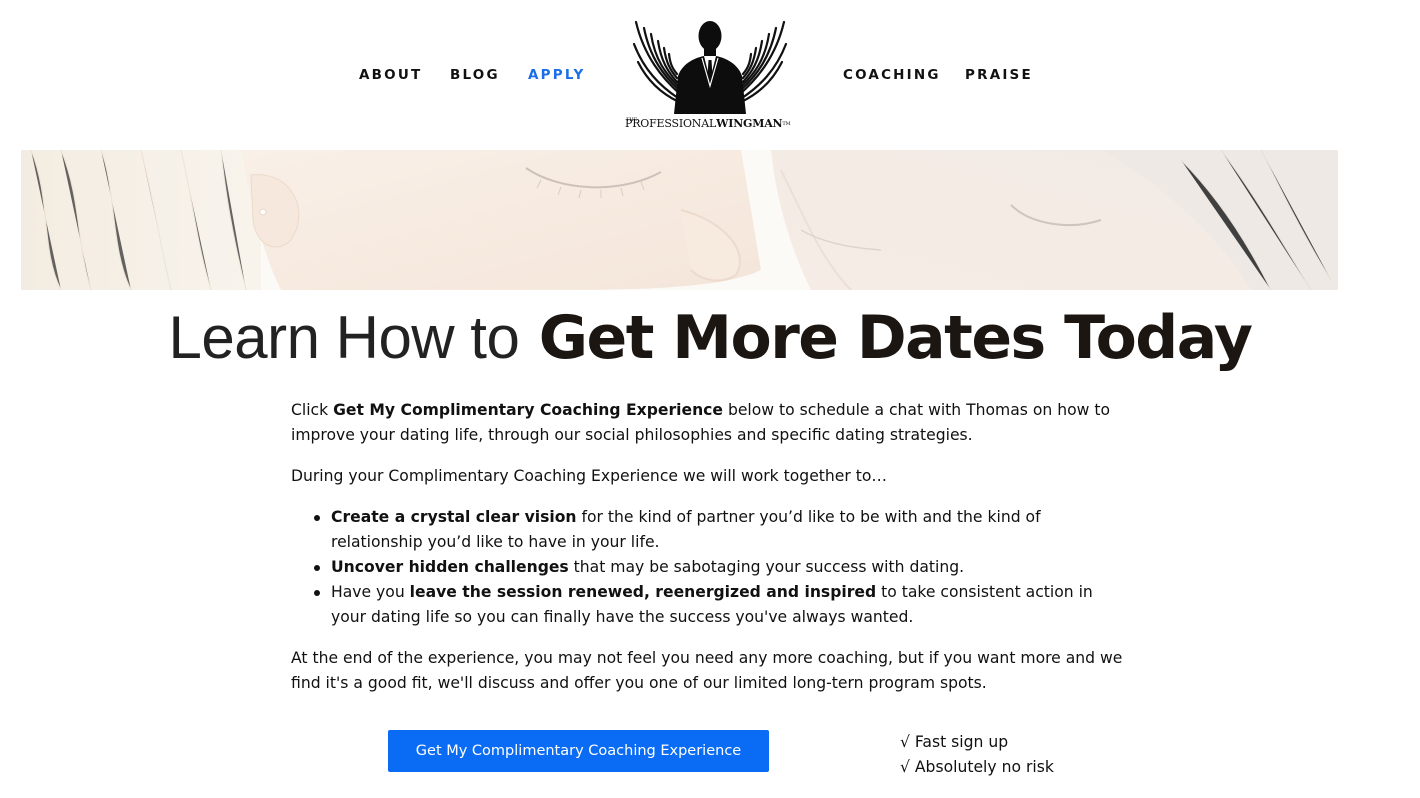 The width and height of the screenshot is (1420, 798). I want to click on logo-word-wingman: WINGMAN, so click(749, 123).